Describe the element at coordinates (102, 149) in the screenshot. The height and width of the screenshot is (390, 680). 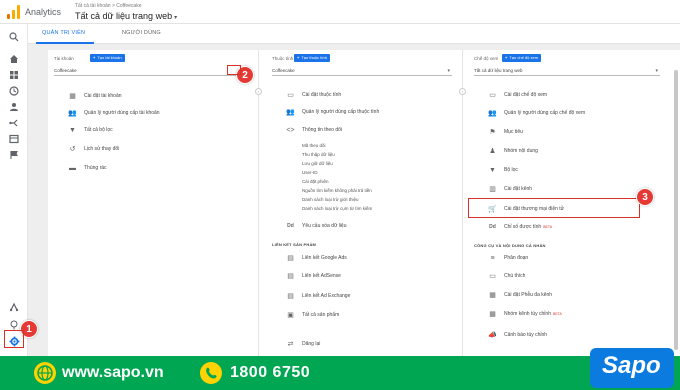
I see `change-history-label: Lịch sử thay đổi` at that location.